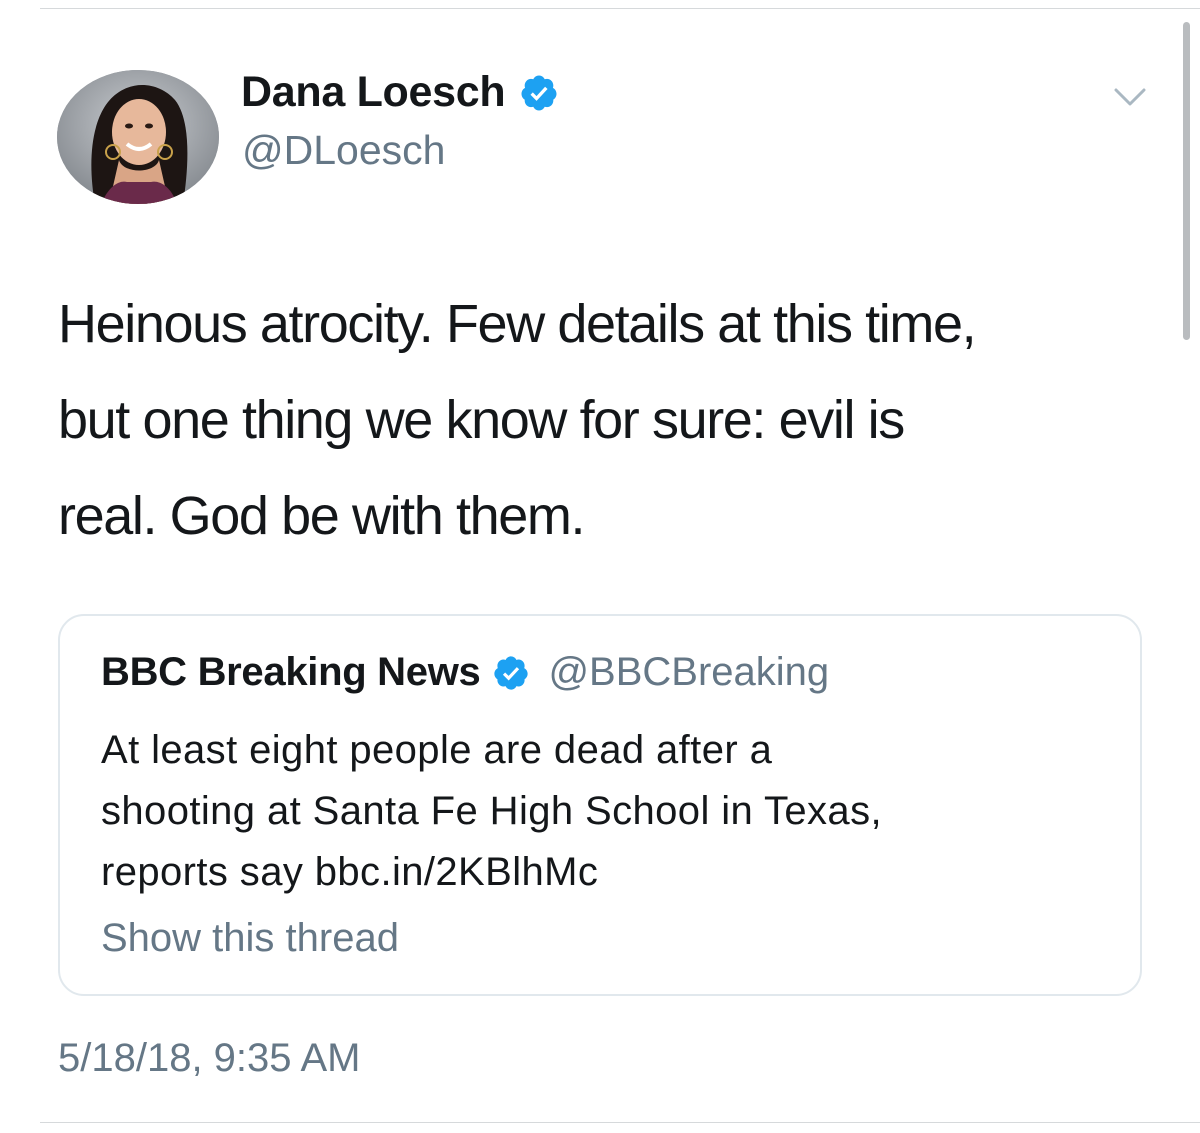  I want to click on quoted-author-handle: @BBCBreaking, so click(689, 672).